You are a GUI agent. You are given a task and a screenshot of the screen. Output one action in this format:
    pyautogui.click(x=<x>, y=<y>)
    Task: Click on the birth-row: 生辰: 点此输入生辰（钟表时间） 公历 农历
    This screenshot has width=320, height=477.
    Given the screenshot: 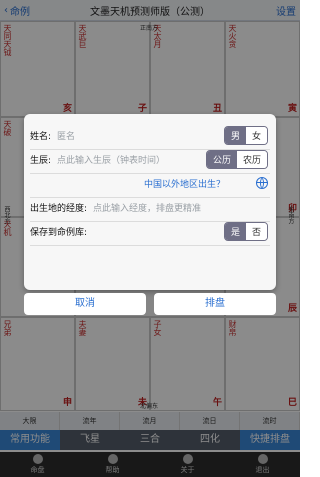 What is the action you would take?
    pyautogui.click(x=150, y=159)
    